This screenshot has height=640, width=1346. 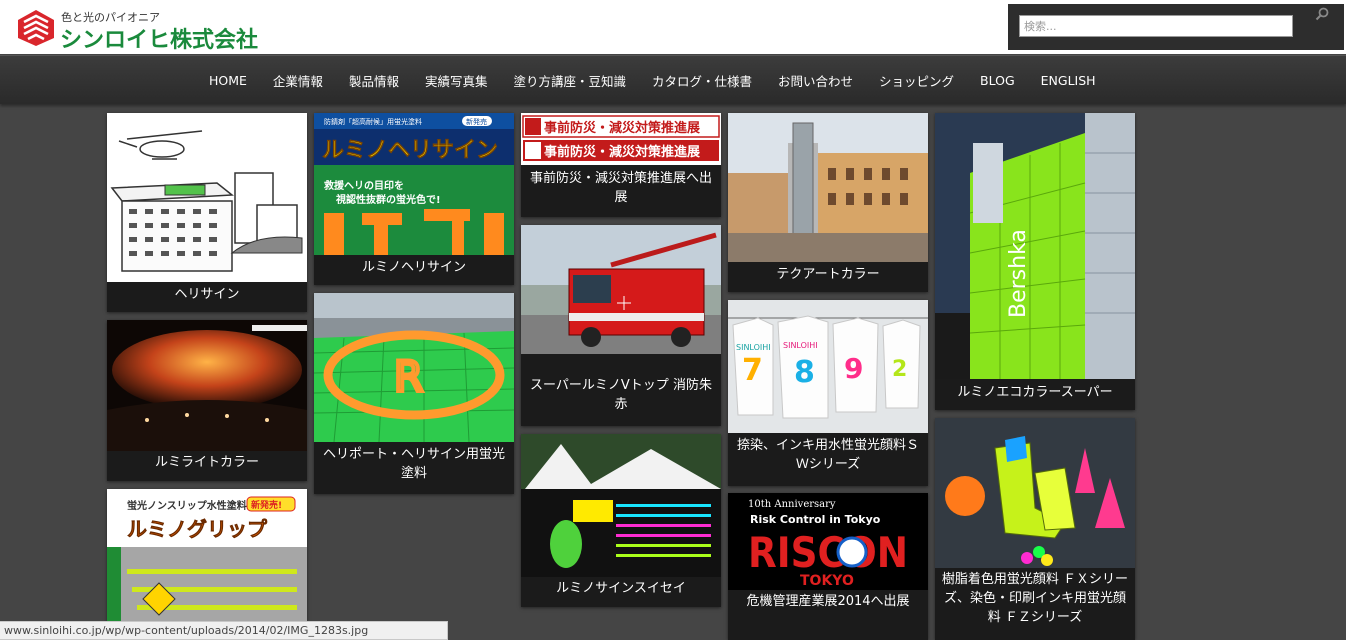 What do you see at coordinates (1035, 246) in the screenshot?
I see `tile-image: Bershka` at bounding box center [1035, 246].